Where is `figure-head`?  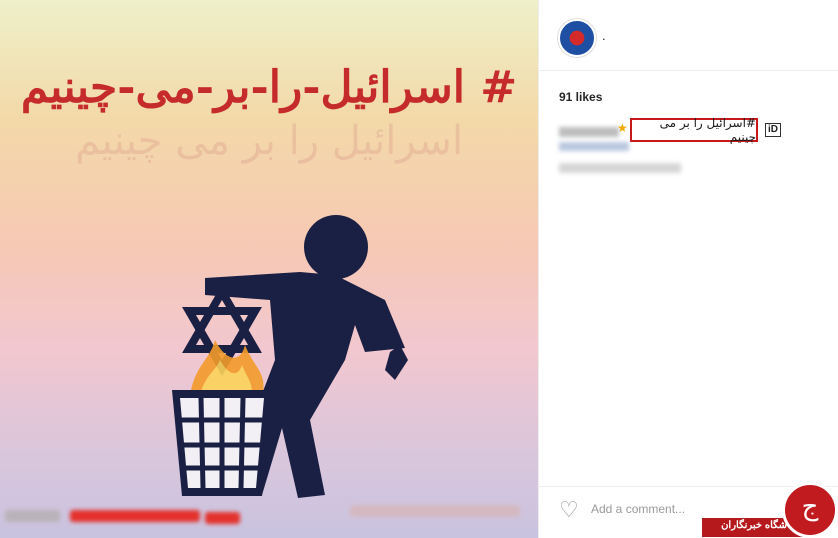 figure-head is located at coordinates (336, 247).